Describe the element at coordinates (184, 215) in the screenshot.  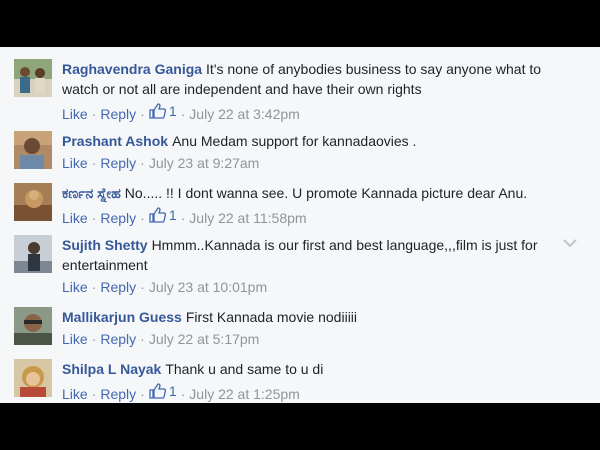
I see `comment-actions: Like · Reply · 1 · July 22 at 11:58pm` at that location.